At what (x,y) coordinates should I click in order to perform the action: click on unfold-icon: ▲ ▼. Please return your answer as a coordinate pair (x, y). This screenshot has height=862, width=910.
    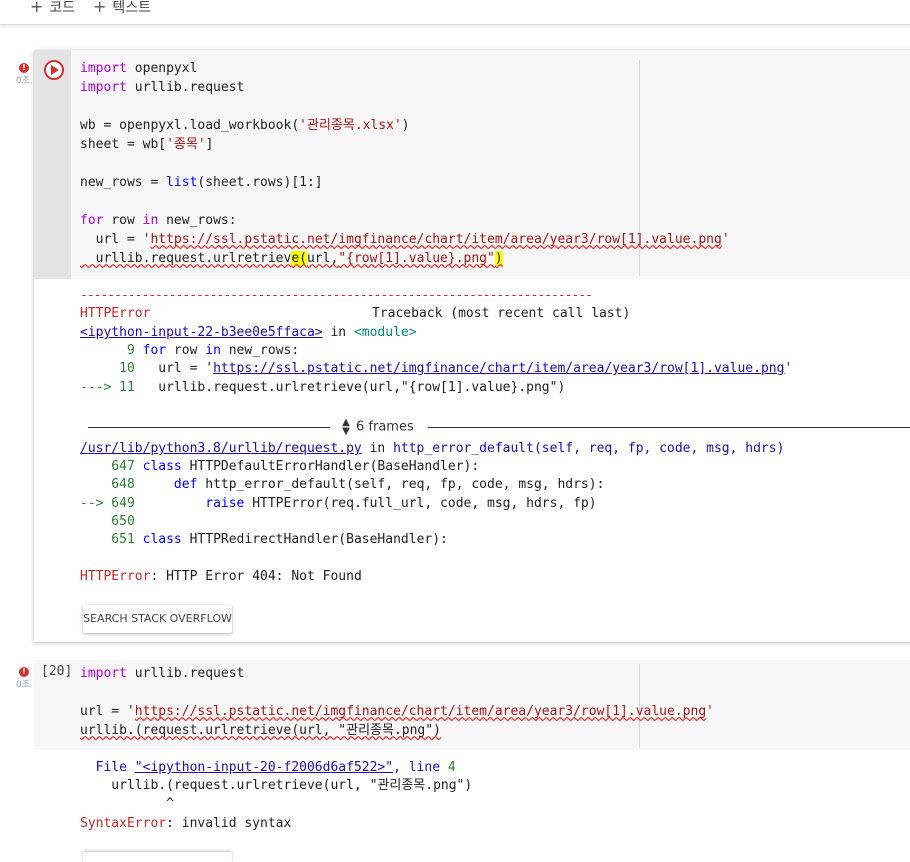
    Looking at the image, I should click on (346, 427).